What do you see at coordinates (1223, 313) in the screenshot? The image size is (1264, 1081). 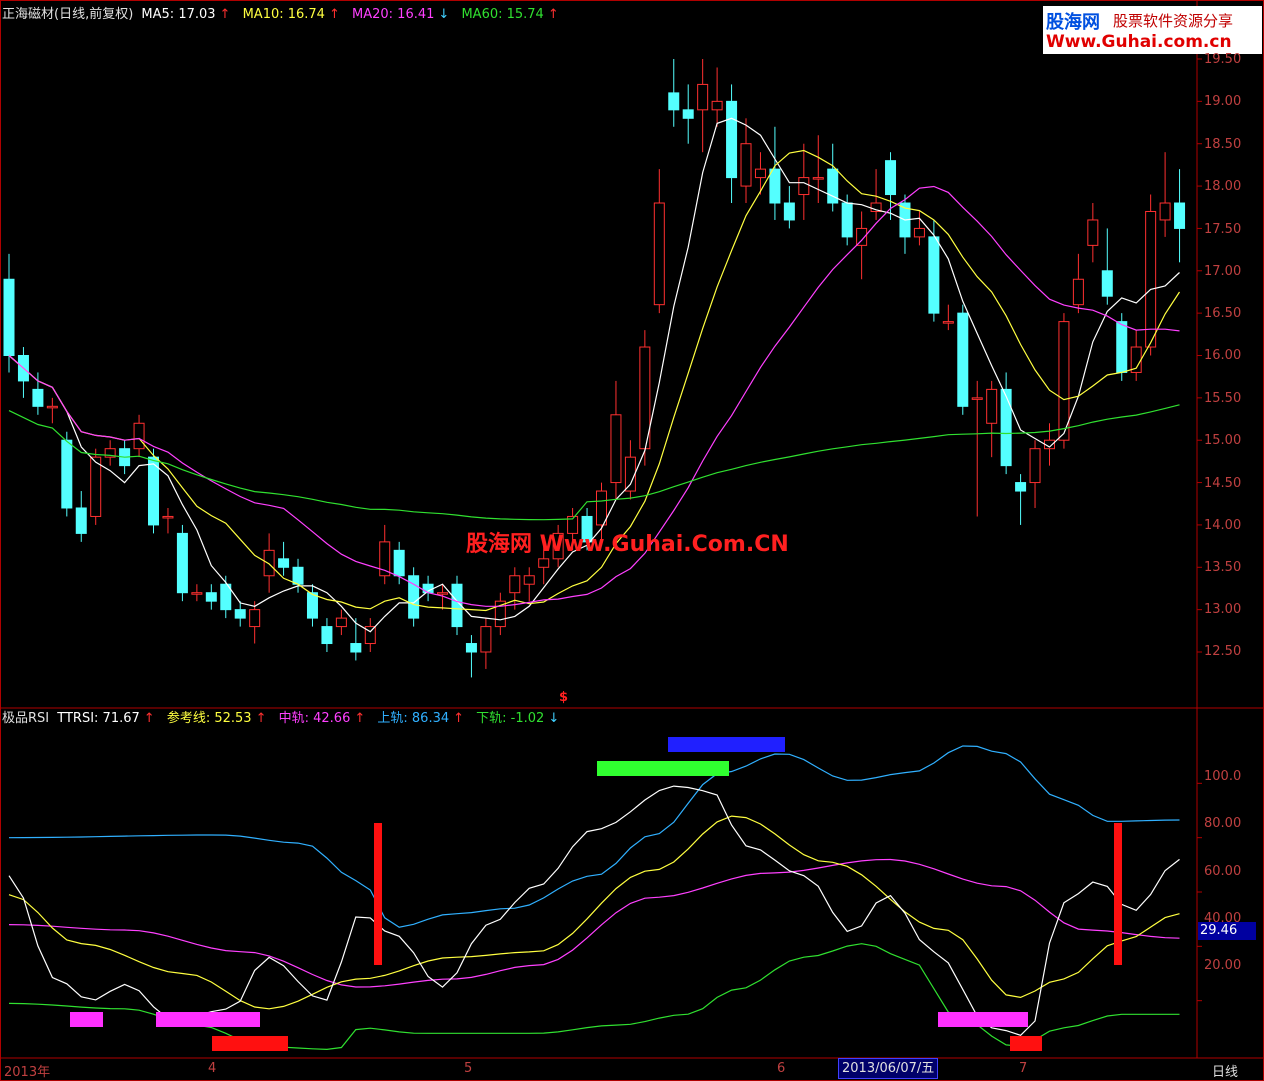 I see `price-tick: 16.50` at bounding box center [1223, 313].